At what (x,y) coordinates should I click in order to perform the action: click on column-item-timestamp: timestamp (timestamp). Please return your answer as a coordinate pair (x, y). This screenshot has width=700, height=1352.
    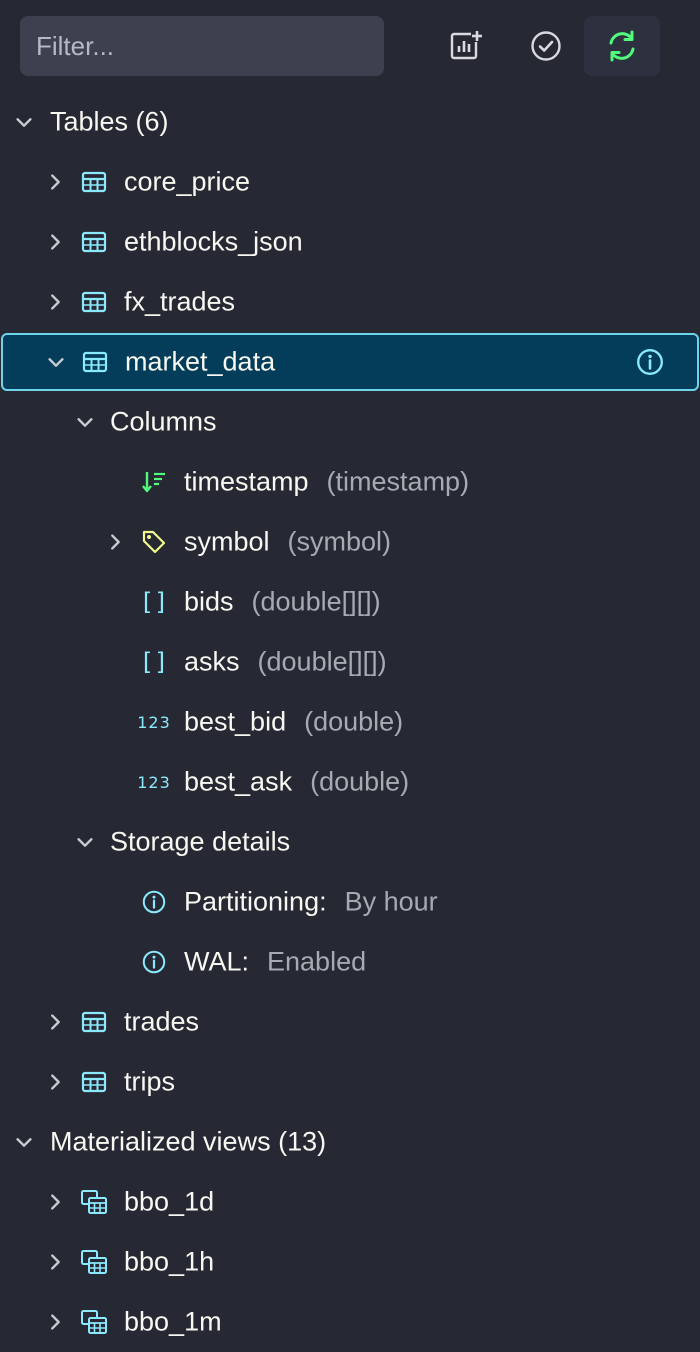
    Looking at the image, I should click on (350, 482).